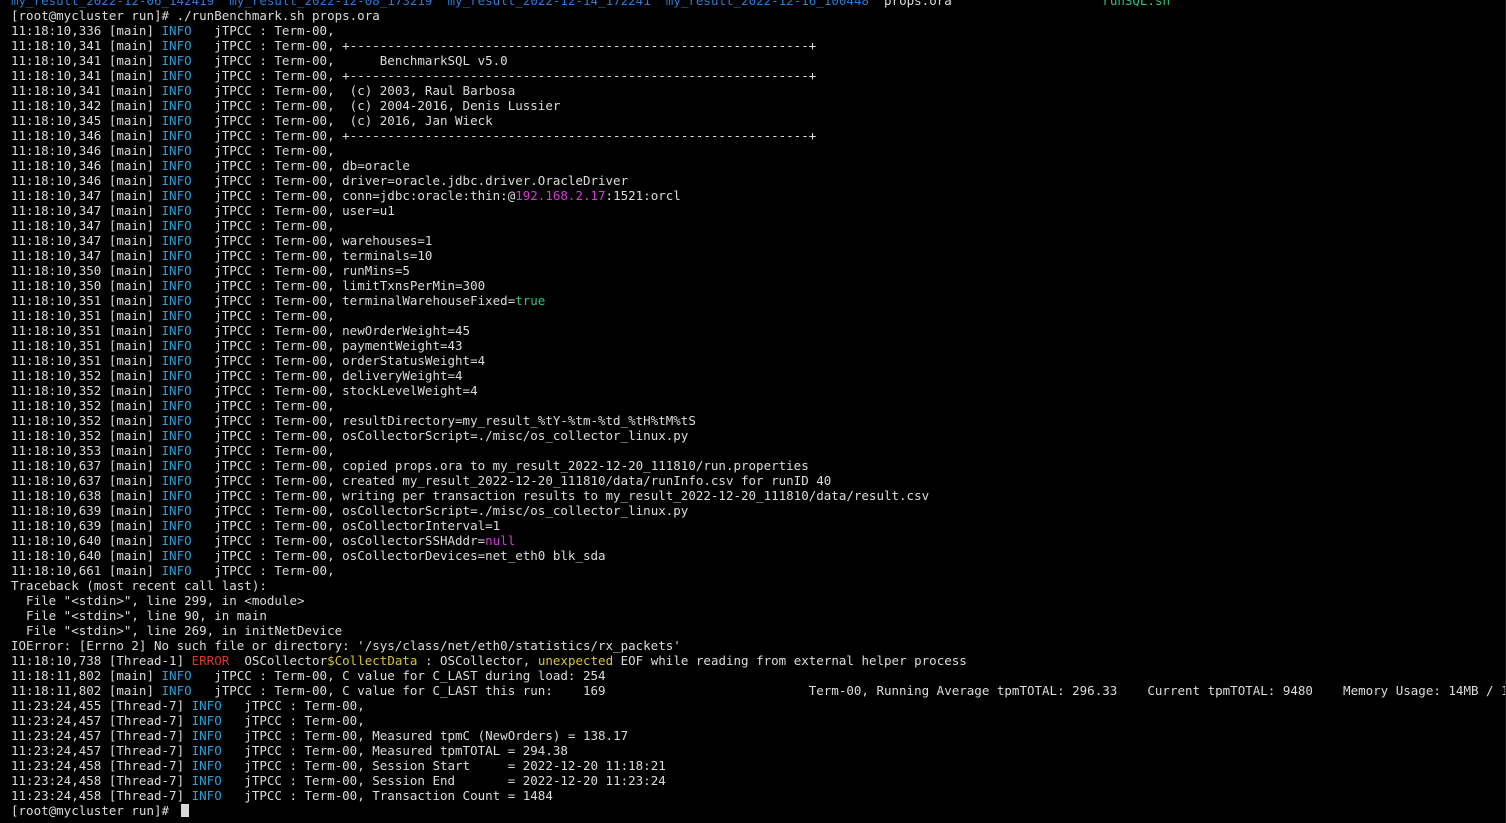 The width and height of the screenshot is (1506, 823). What do you see at coordinates (86, 570) in the screenshot?
I see `text-segment: 11:18:10,661 [main]` at bounding box center [86, 570].